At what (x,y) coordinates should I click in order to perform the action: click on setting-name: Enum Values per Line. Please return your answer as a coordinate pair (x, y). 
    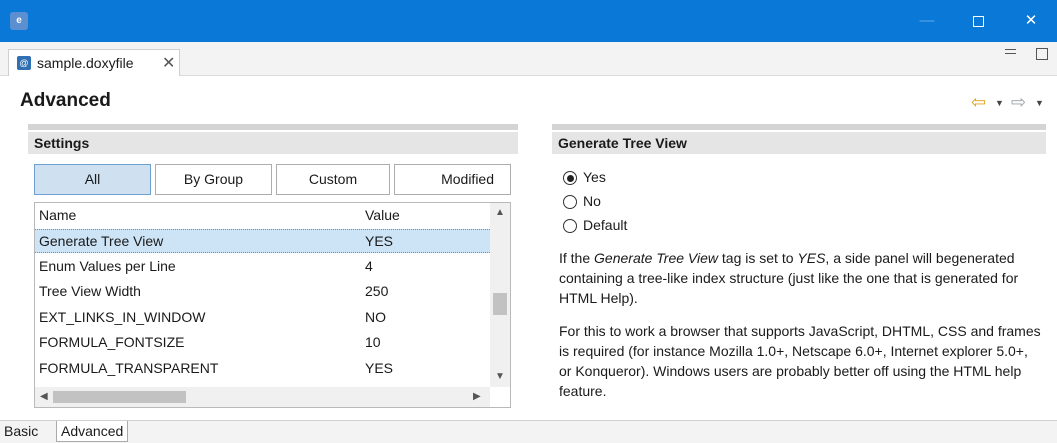
    Looking at the image, I should click on (107, 266).